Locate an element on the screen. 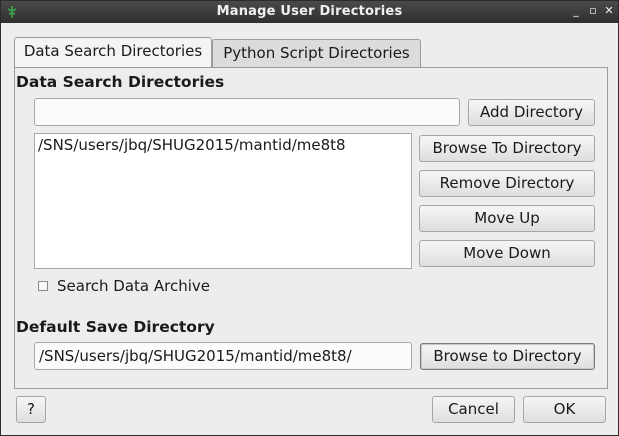 The width and height of the screenshot is (619, 436). default-save-directory-input: /SNS/users/jbq/SHUG2015/mantid/me8t8/ is located at coordinates (223, 356).